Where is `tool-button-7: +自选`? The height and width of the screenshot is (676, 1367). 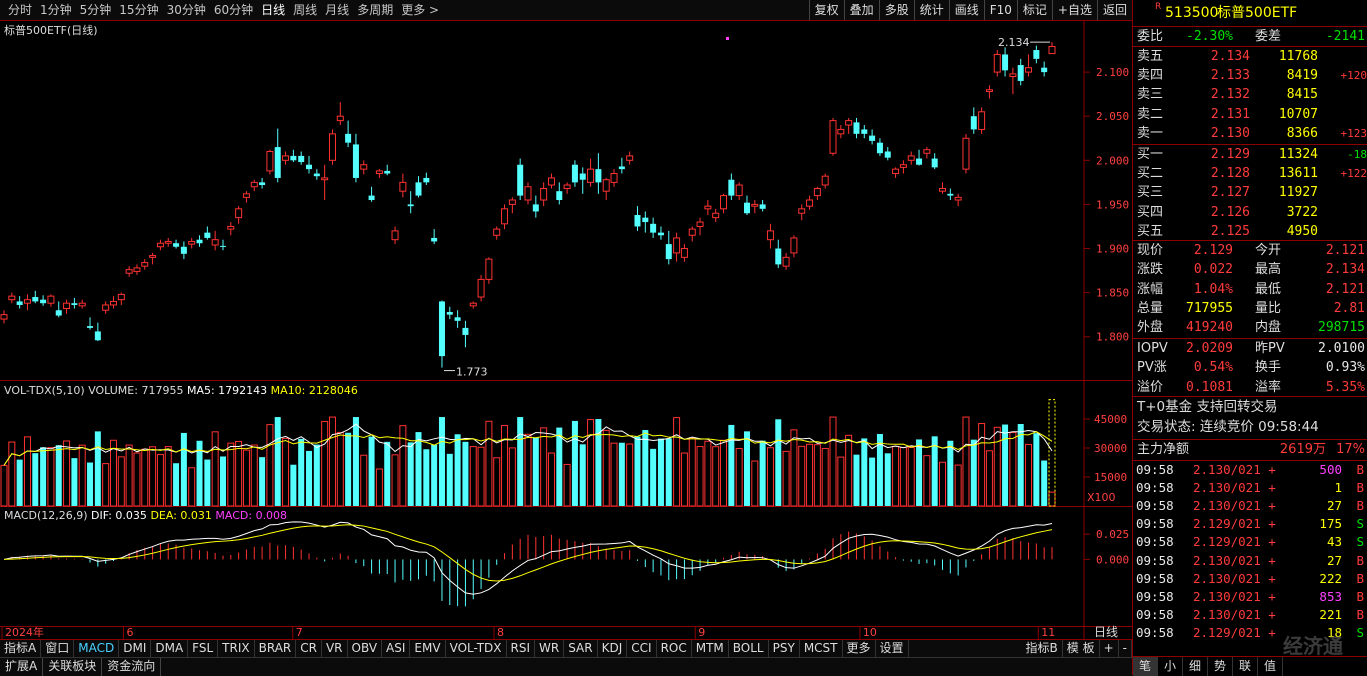 tool-button-7: +自选 is located at coordinates (1074, 10).